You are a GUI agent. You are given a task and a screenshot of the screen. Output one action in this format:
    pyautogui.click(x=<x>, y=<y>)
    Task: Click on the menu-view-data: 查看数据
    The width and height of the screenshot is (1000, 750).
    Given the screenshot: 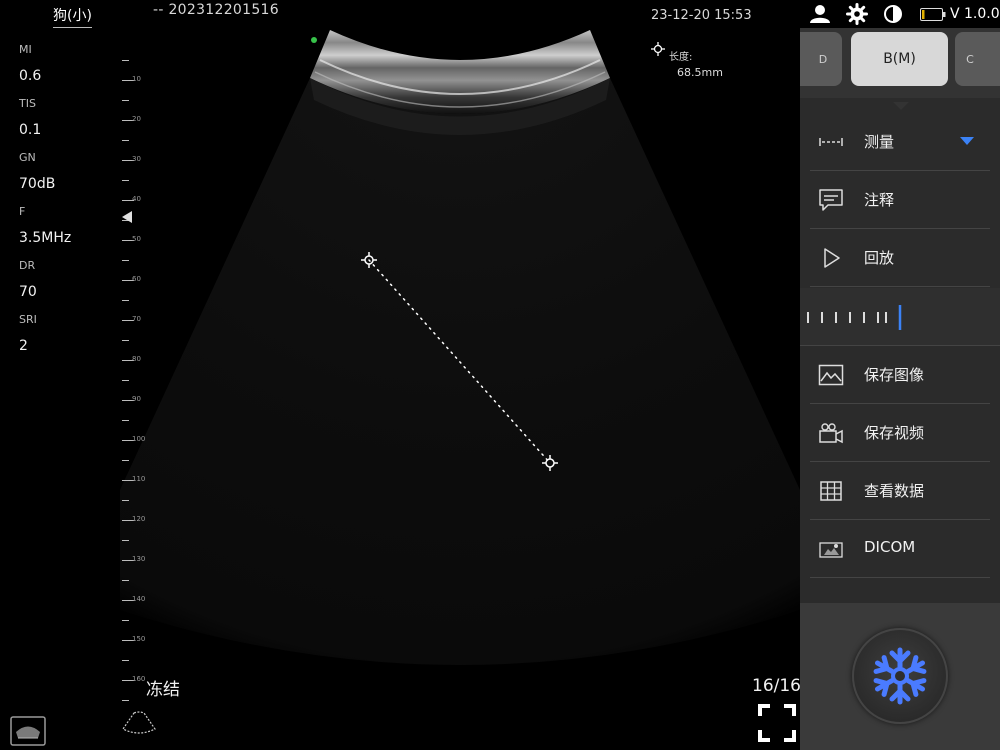 What is the action you would take?
    pyautogui.click(x=900, y=491)
    